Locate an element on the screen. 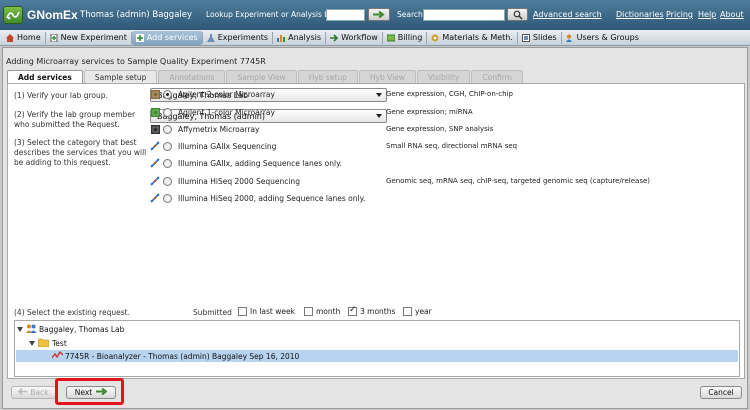 This screenshot has width=750, height=410. lookup-go-button is located at coordinates (379, 14).